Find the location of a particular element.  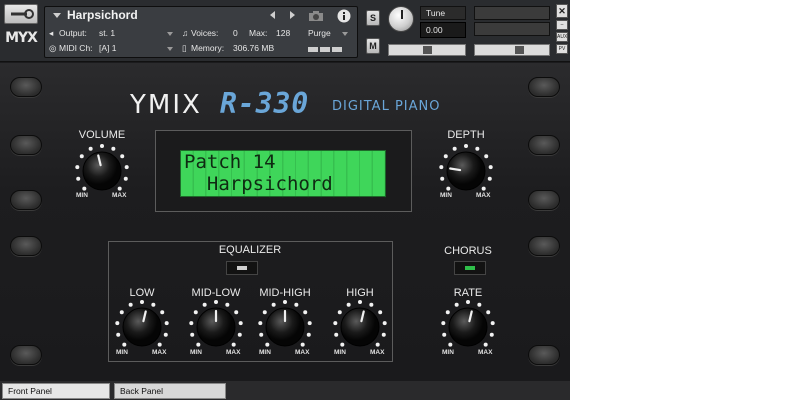

voices-label: Voices: is located at coordinates (205, 33).